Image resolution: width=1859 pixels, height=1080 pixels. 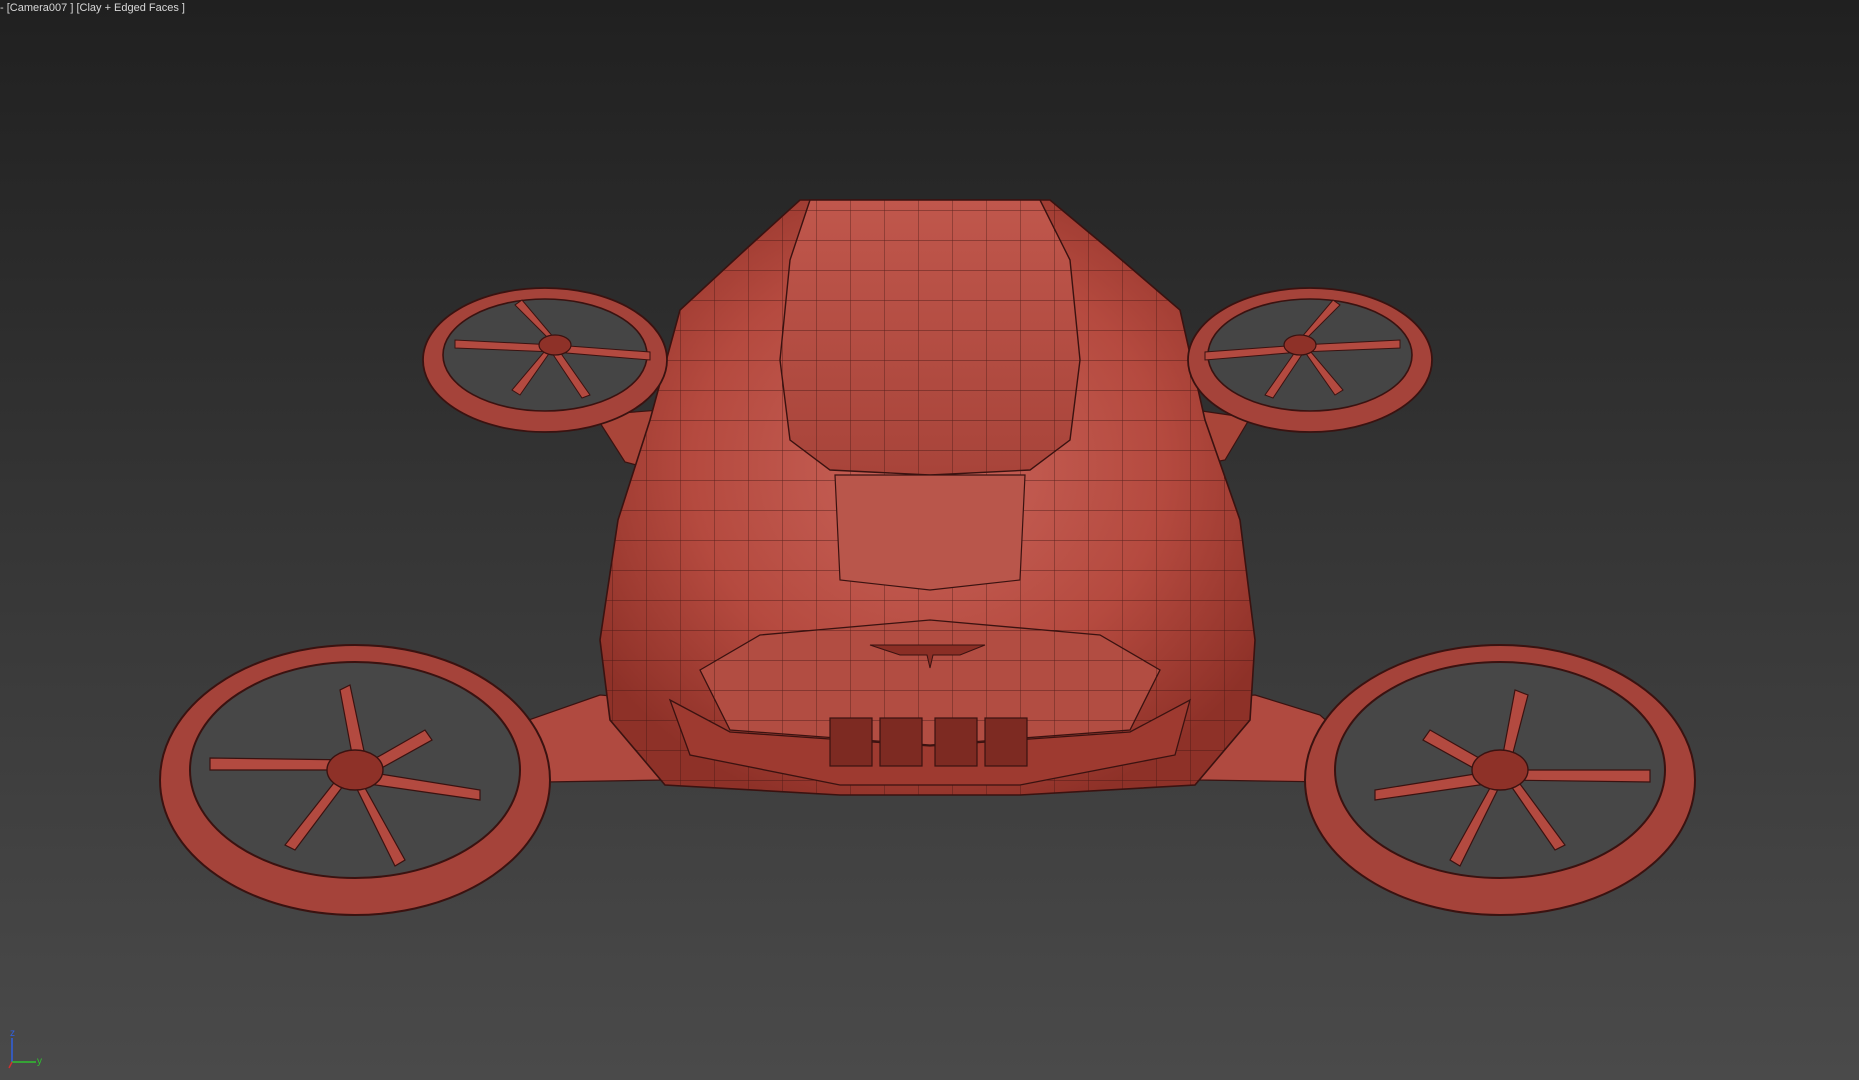 I want to click on axis-z-label: z, so click(x=12, y=1033).